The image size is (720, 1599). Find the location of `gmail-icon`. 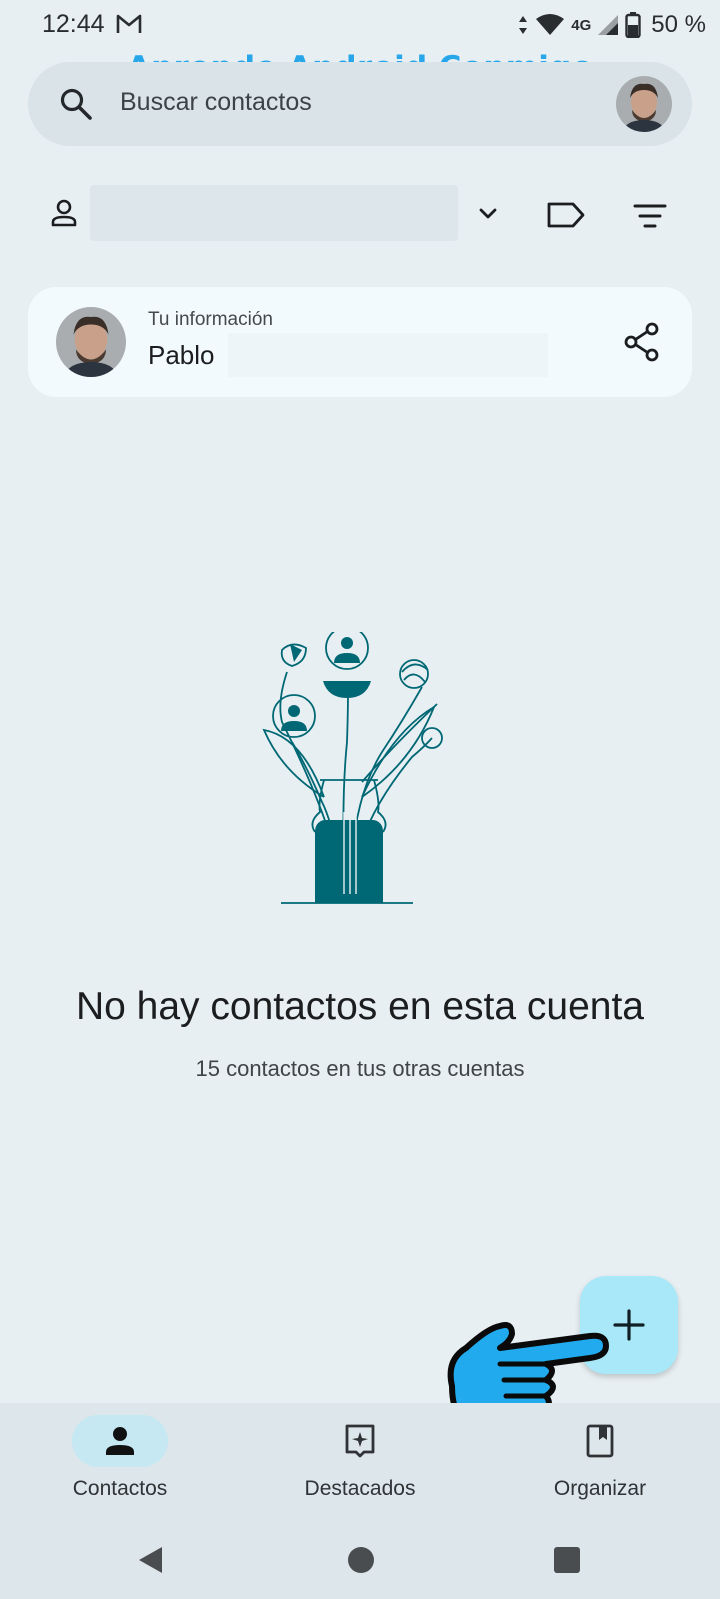

gmail-icon is located at coordinates (129, 23).